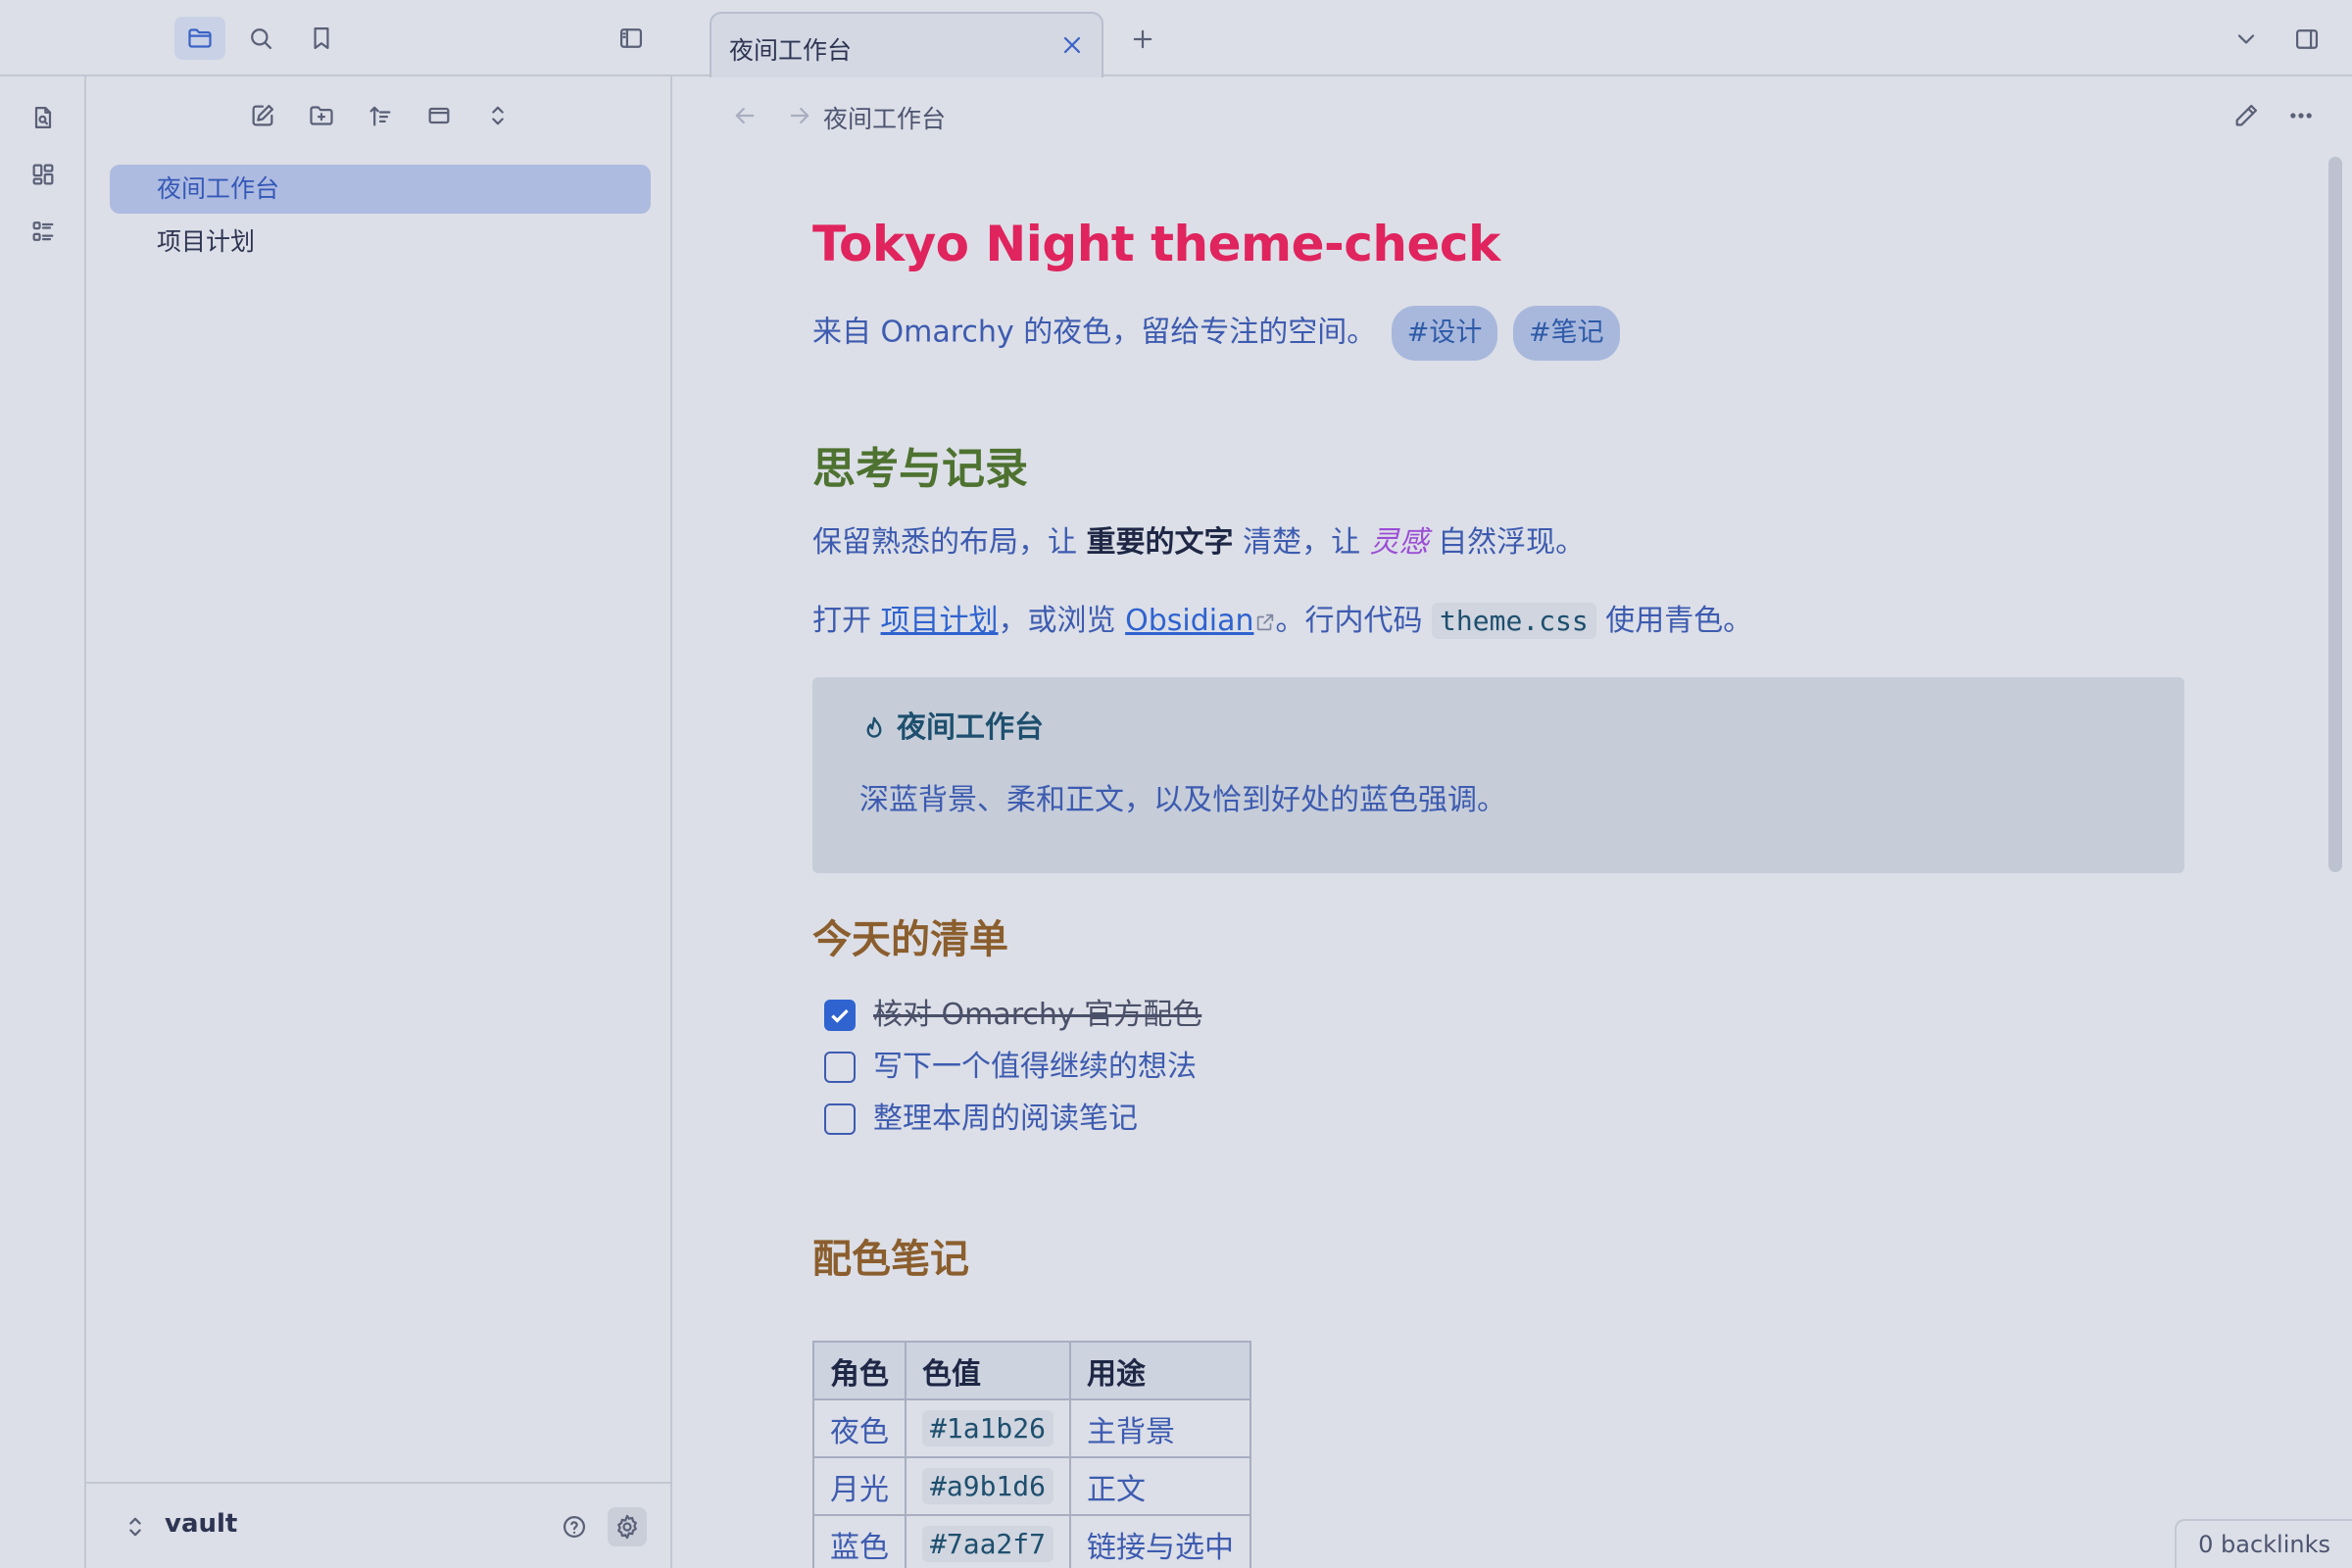  Describe the element at coordinates (799, 115) in the screenshot. I see `forward-arrow-icon` at that location.